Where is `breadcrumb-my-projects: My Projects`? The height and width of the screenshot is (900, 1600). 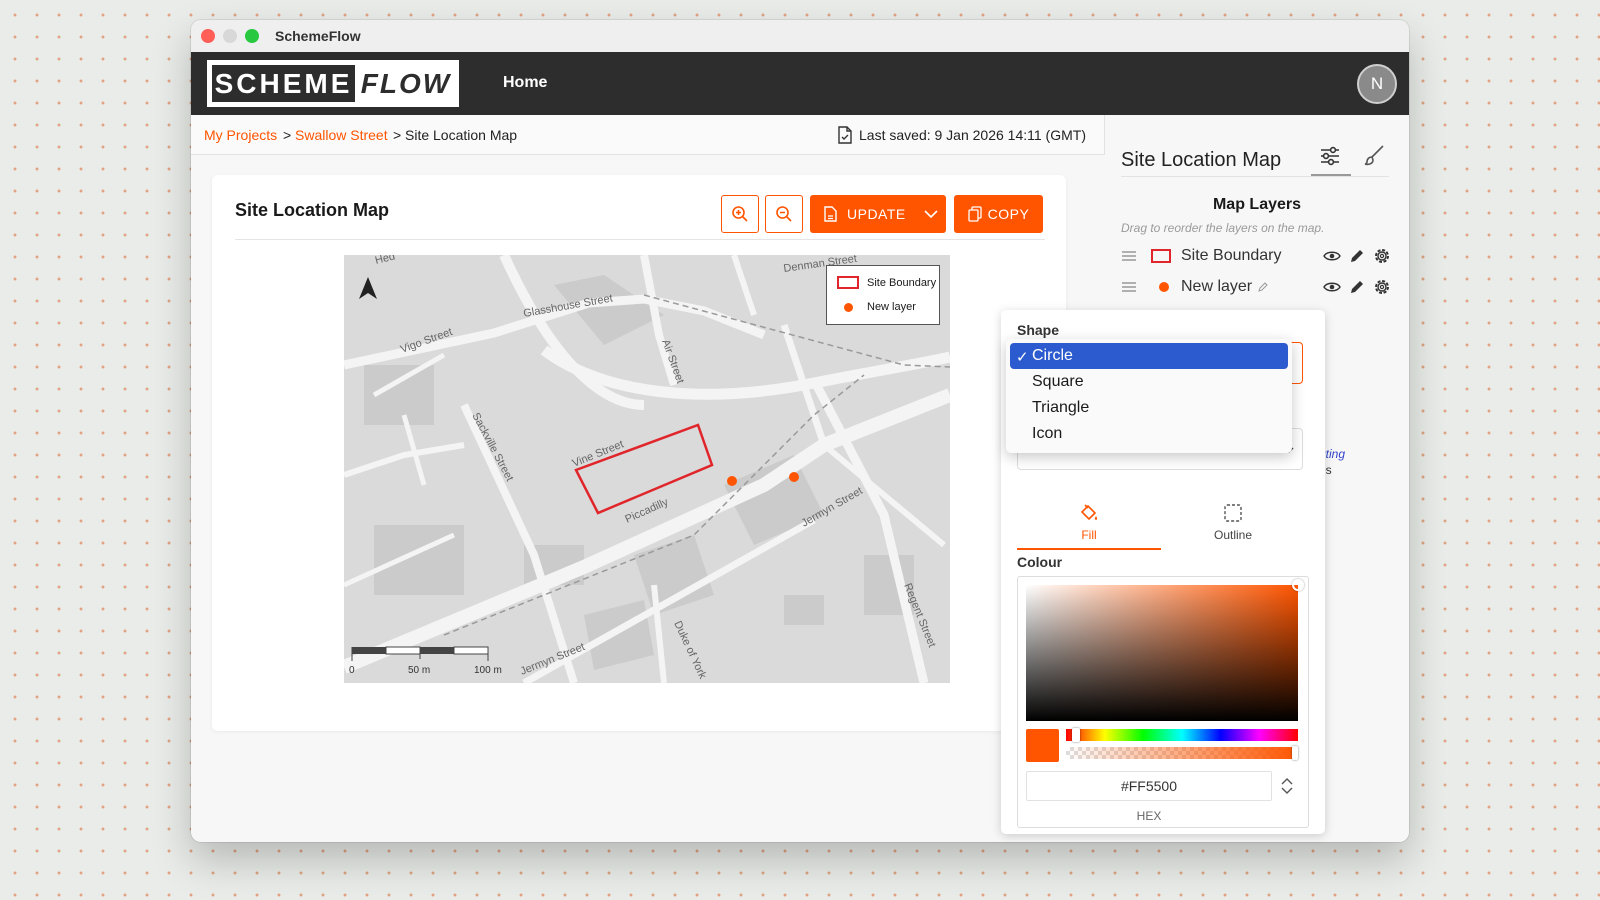
breadcrumb-my-projects: My Projects is located at coordinates (240, 135).